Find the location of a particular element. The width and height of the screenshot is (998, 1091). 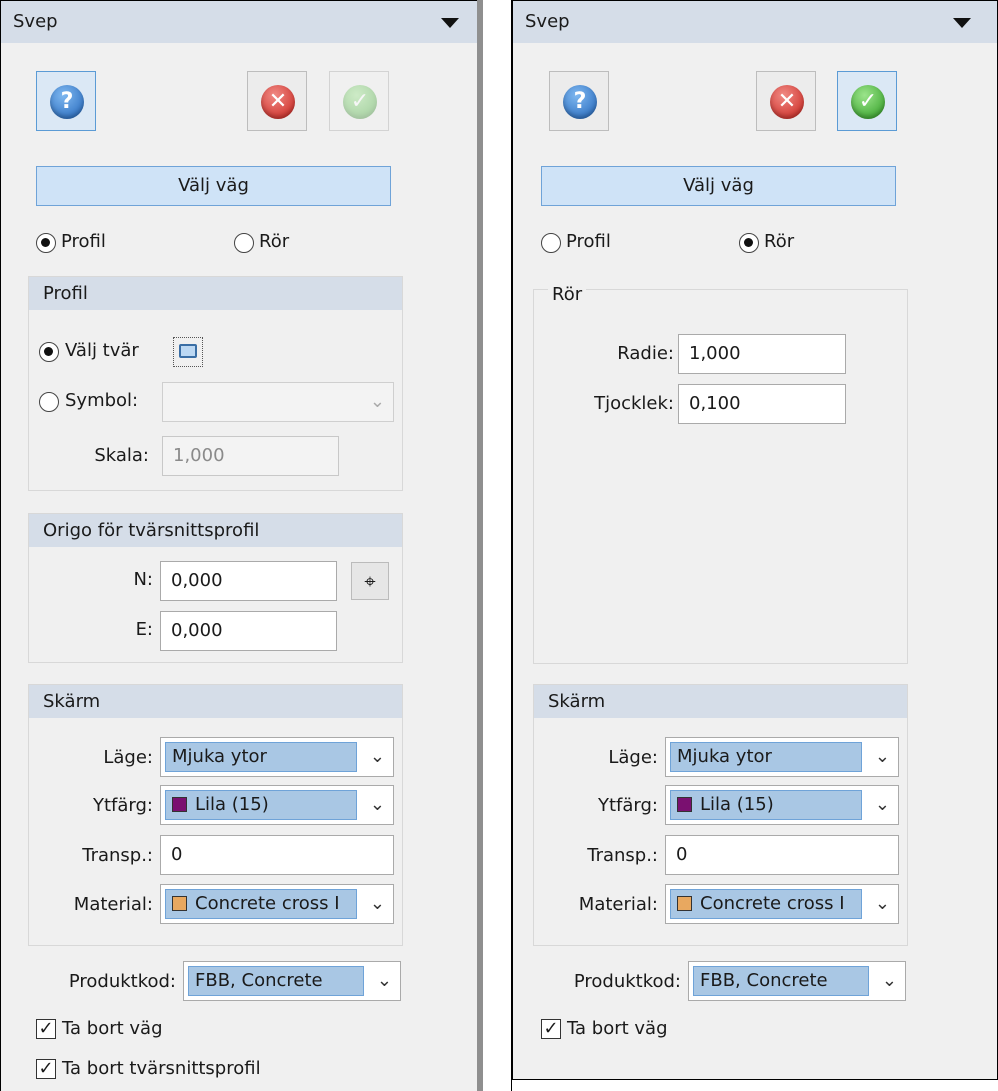

pick-point-button: ⌖ is located at coordinates (370, 581).